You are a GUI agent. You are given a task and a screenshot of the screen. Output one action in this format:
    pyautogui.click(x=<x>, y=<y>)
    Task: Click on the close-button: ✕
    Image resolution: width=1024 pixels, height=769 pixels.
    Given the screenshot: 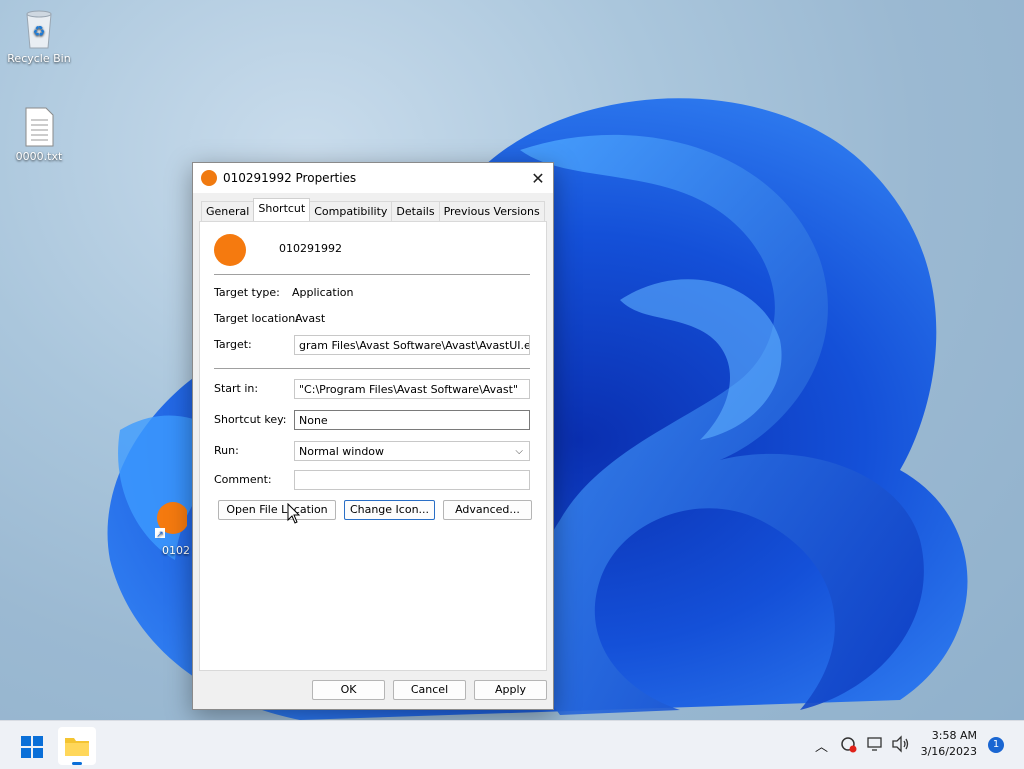 What is the action you would take?
    pyautogui.click(x=538, y=178)
    